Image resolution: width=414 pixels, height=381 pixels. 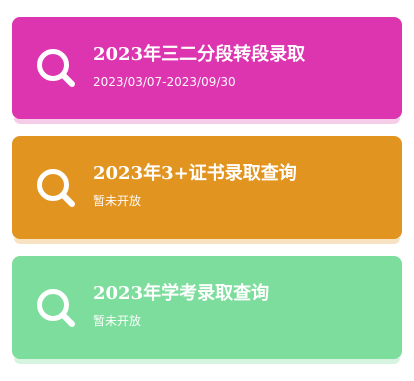 I want to click on card-date-range: 2023/03/07-2023/09/30, so click(x=164, y=82).